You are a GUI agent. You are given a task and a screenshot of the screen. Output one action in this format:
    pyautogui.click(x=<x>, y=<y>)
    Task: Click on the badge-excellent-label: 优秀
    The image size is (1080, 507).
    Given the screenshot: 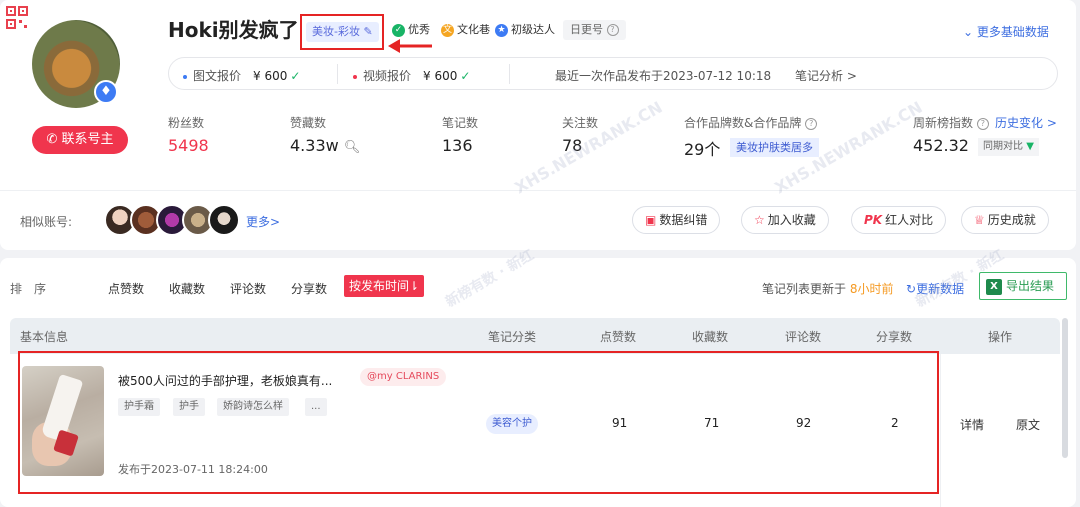 What is the action you would take?
    pyautogui.click(x=419, y=29)
    